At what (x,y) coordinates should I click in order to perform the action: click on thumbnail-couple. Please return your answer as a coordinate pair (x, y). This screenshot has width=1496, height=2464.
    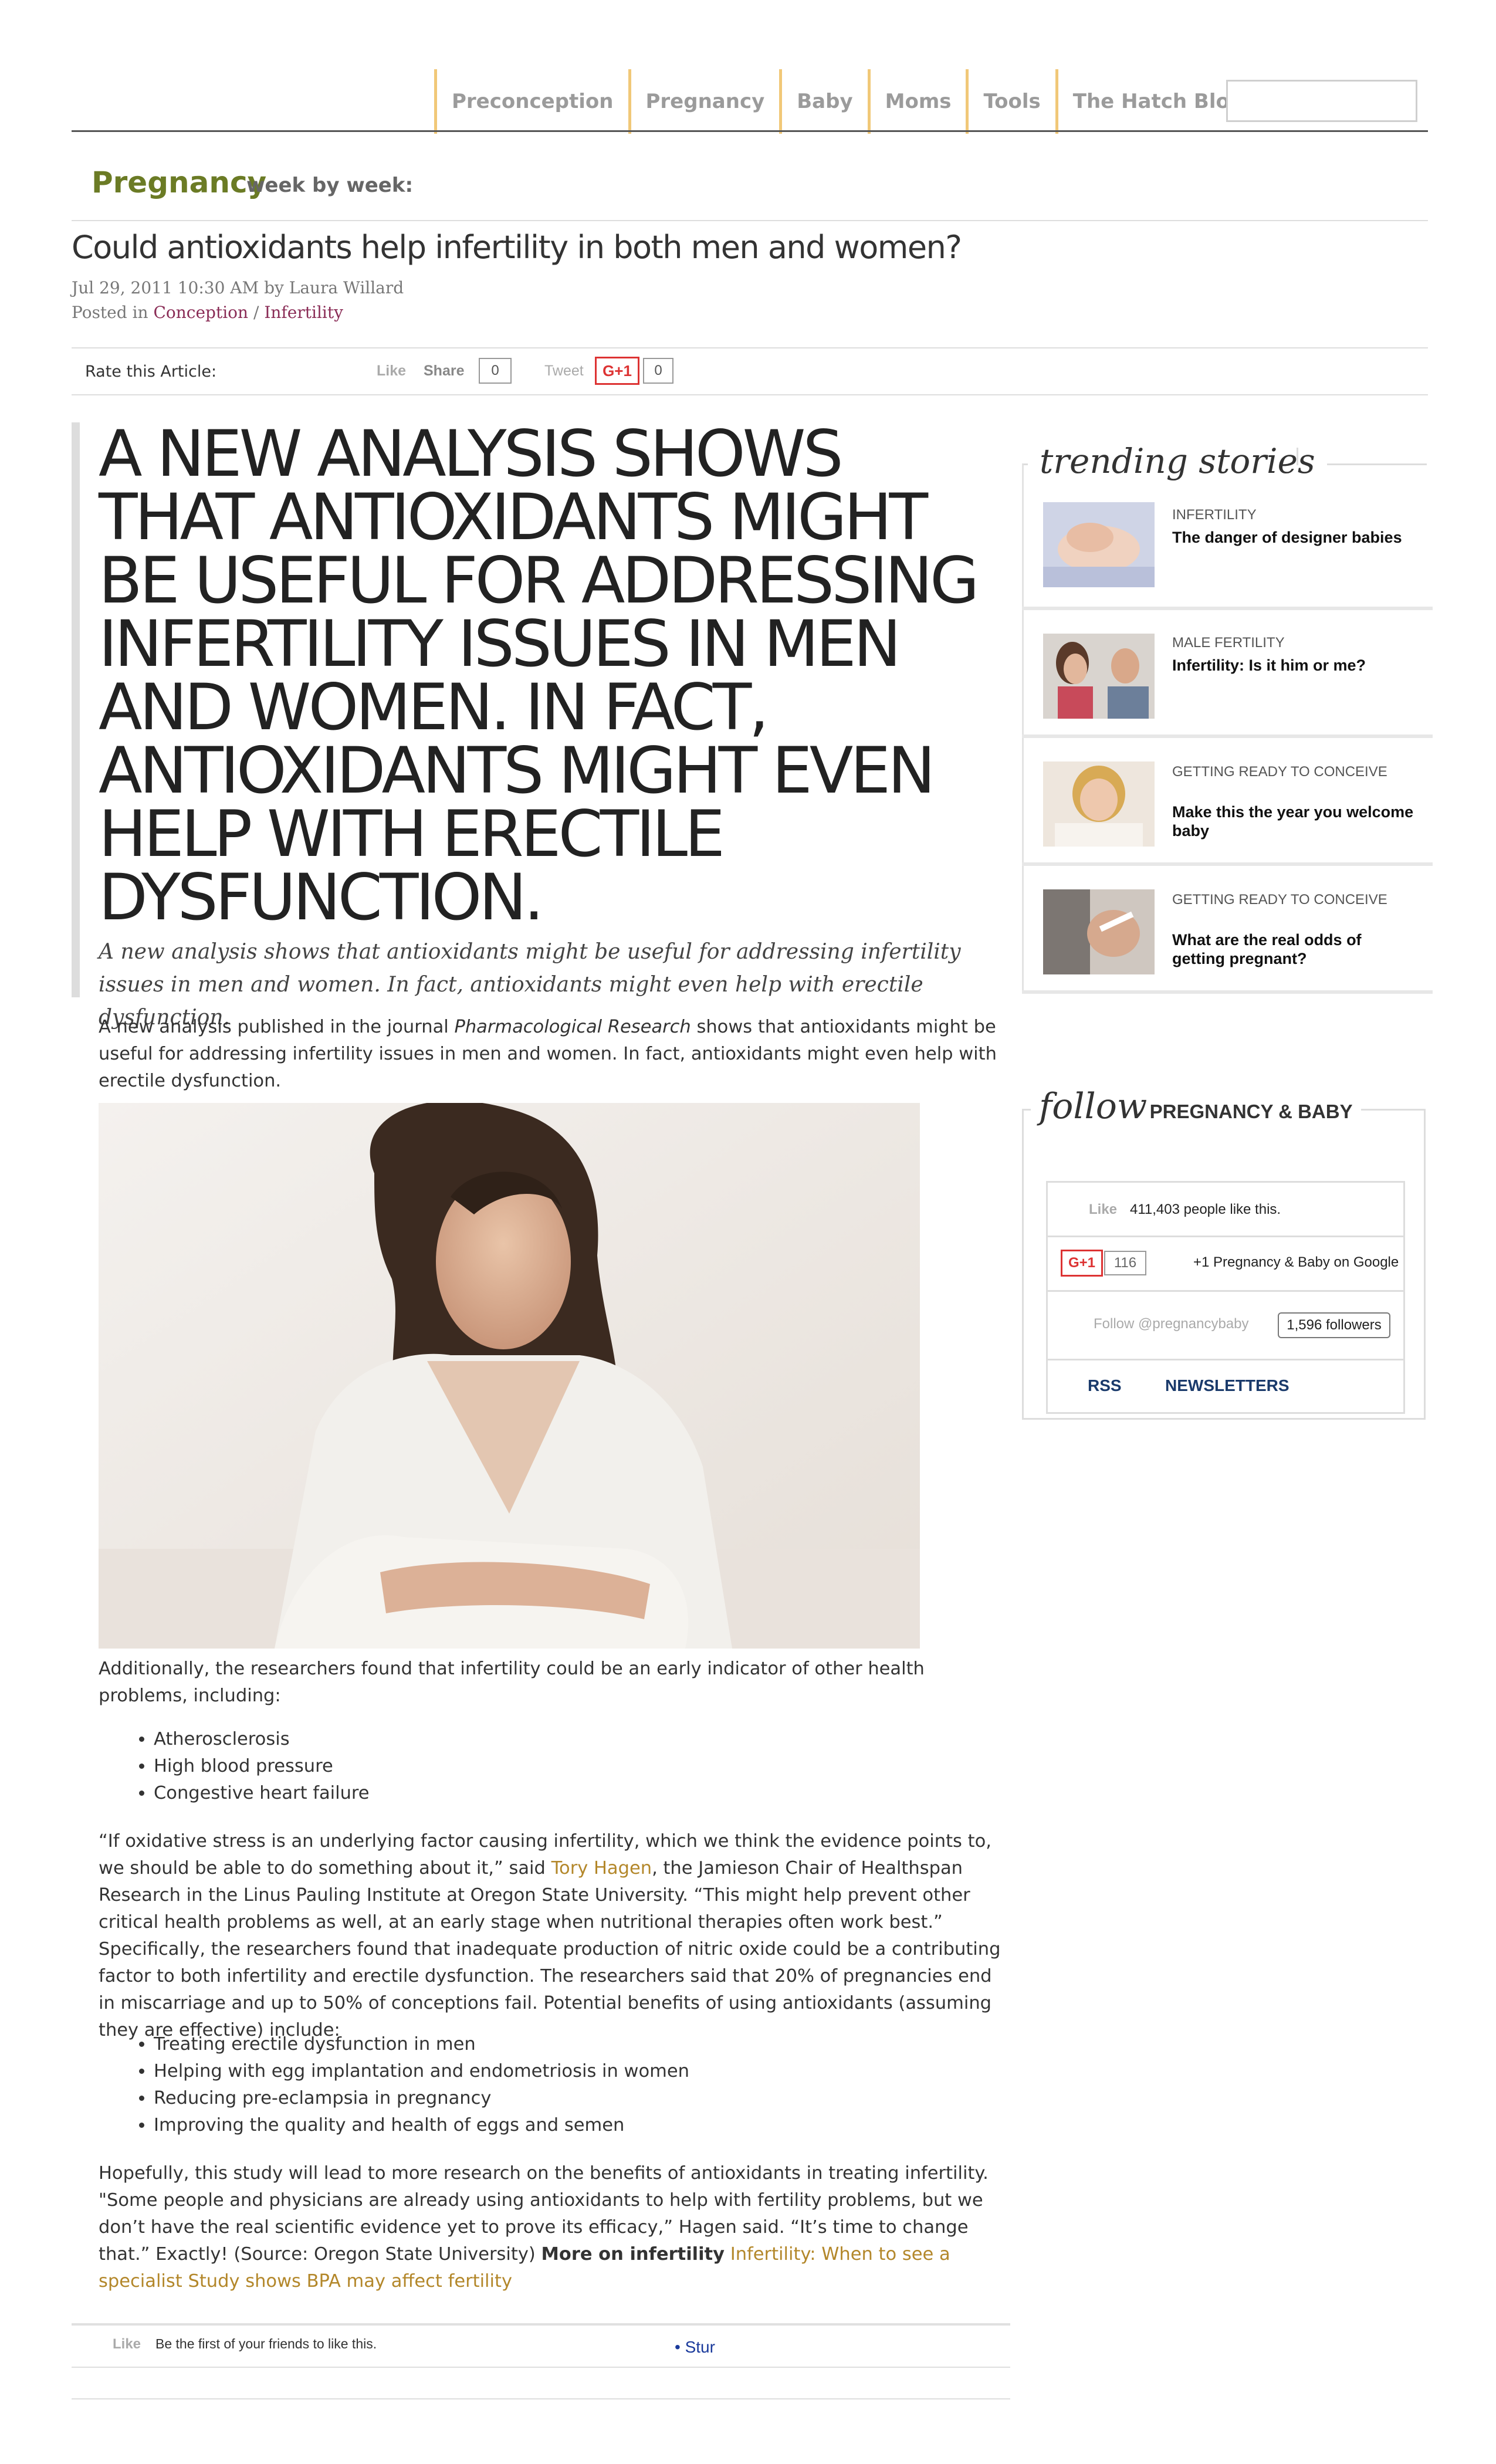
    Looking at the image, I should click on (1099, 676).